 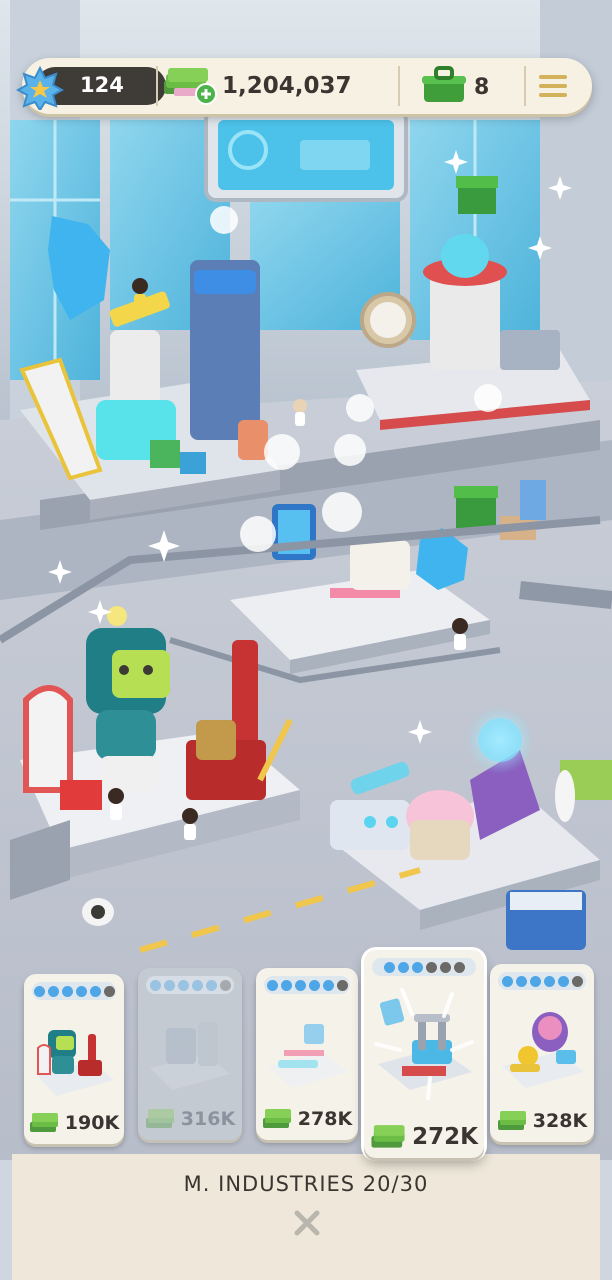 I want to click on machine-card-robot-head-station: 328K, so click(x=542, y=1053).